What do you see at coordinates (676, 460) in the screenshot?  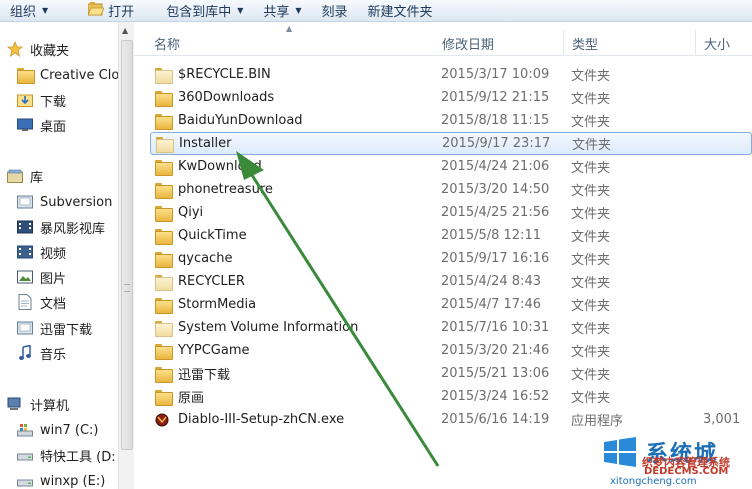 I see `watermark: 系统城 织梦内容管理系统 DEDECMS.COM xitongcheng.com` at bounding box center [676, 460].